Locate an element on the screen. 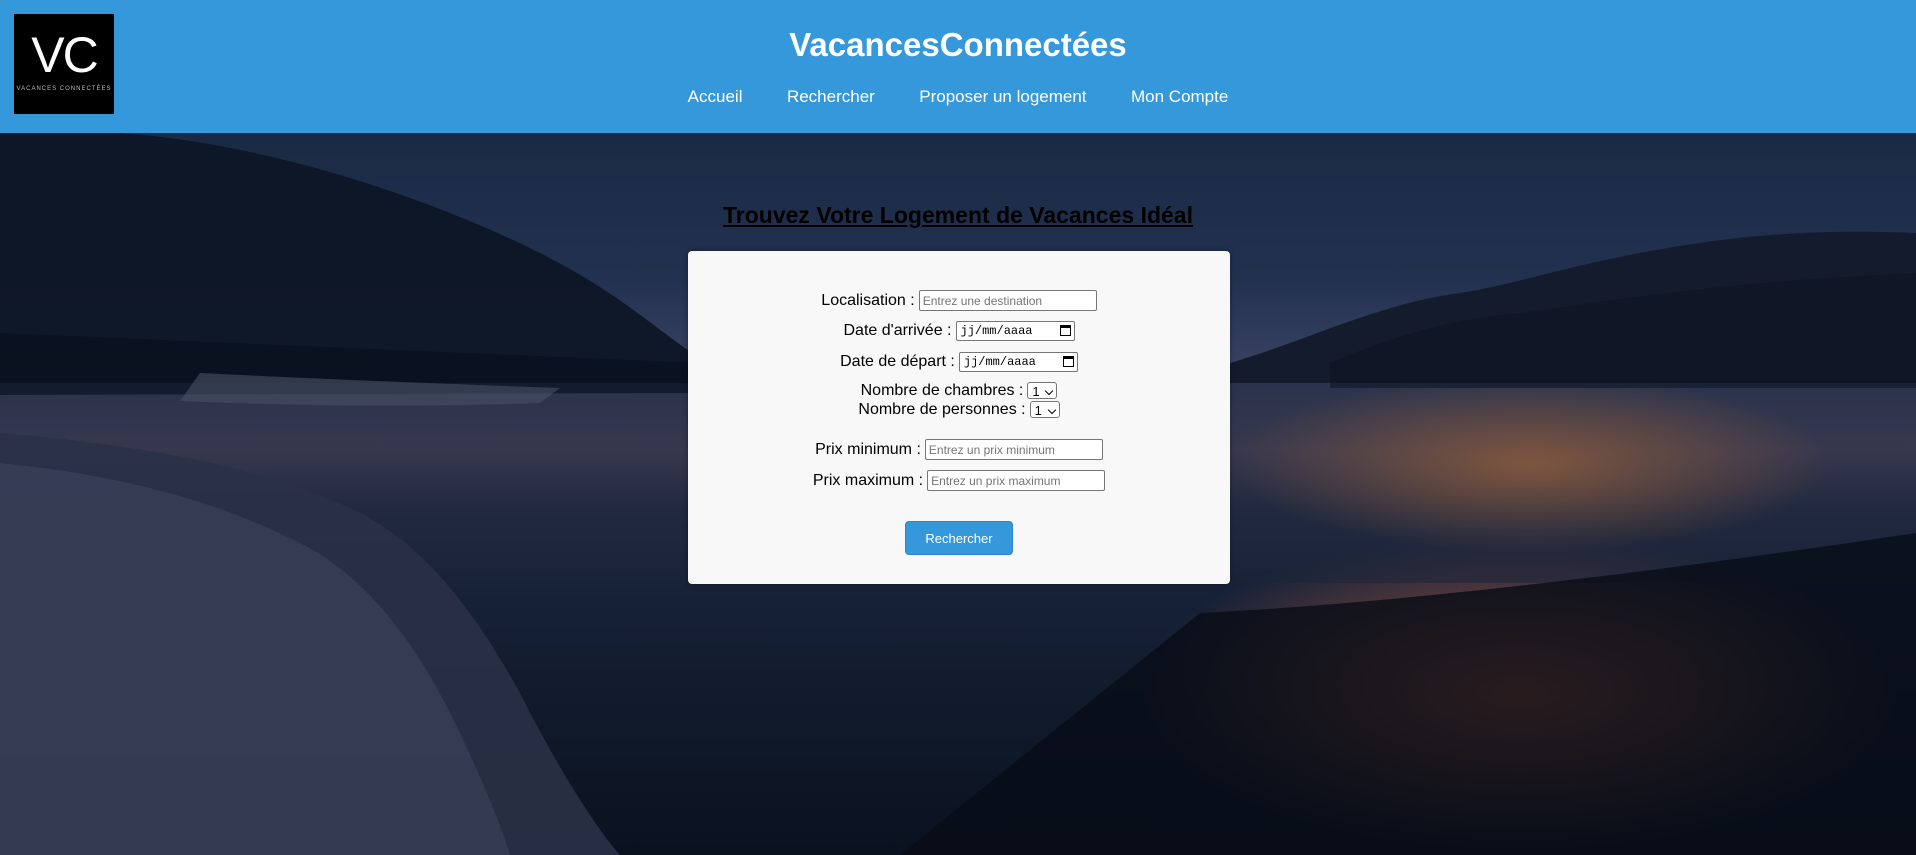 The width and height of the screenshot is (1916, 855). rooms-select: 1 is located at coordinates (1042, 391).